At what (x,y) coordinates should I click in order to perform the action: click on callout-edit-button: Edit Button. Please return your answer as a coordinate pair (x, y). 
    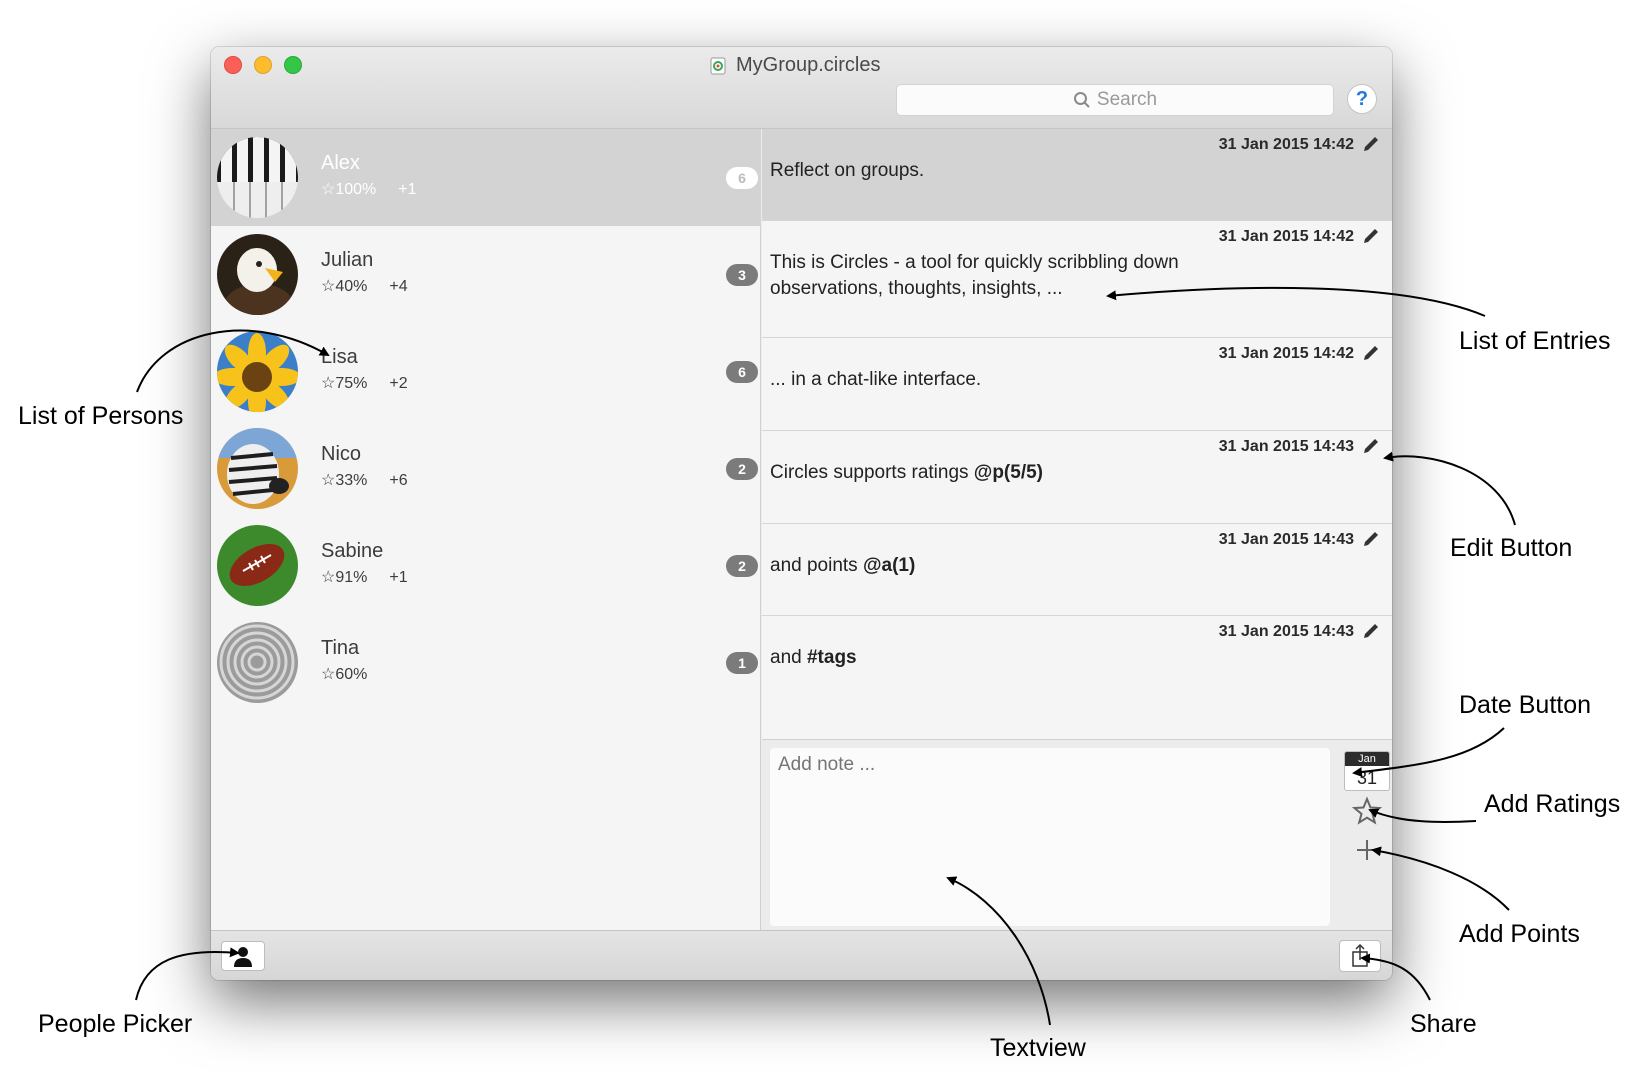
    Looking at the image, I should click on (1511, 548).